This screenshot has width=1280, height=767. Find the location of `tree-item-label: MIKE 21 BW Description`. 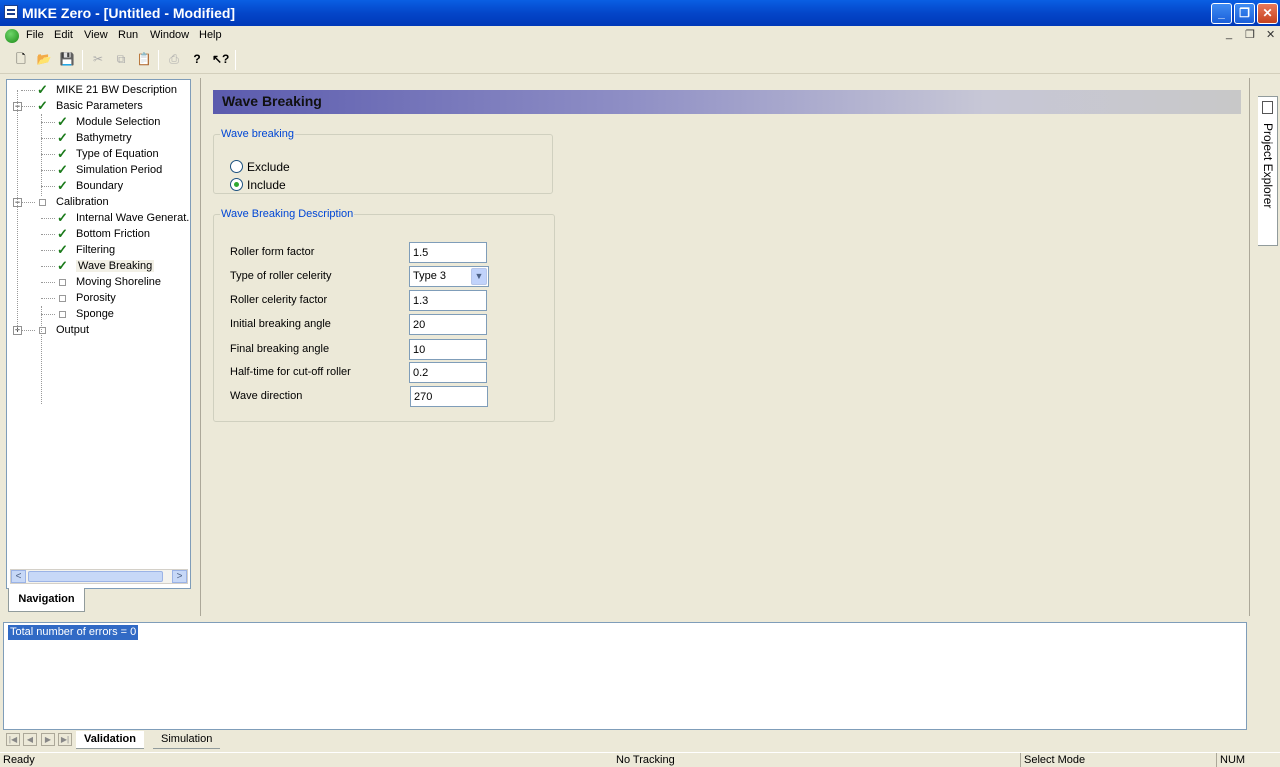

tree-item-label: MIKE 21 BW Description is located at coordinates (117, 90).